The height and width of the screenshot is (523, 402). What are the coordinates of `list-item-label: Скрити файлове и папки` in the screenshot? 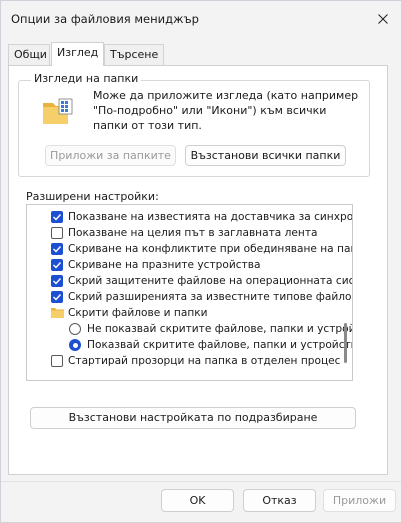 It's located at (138, 313).